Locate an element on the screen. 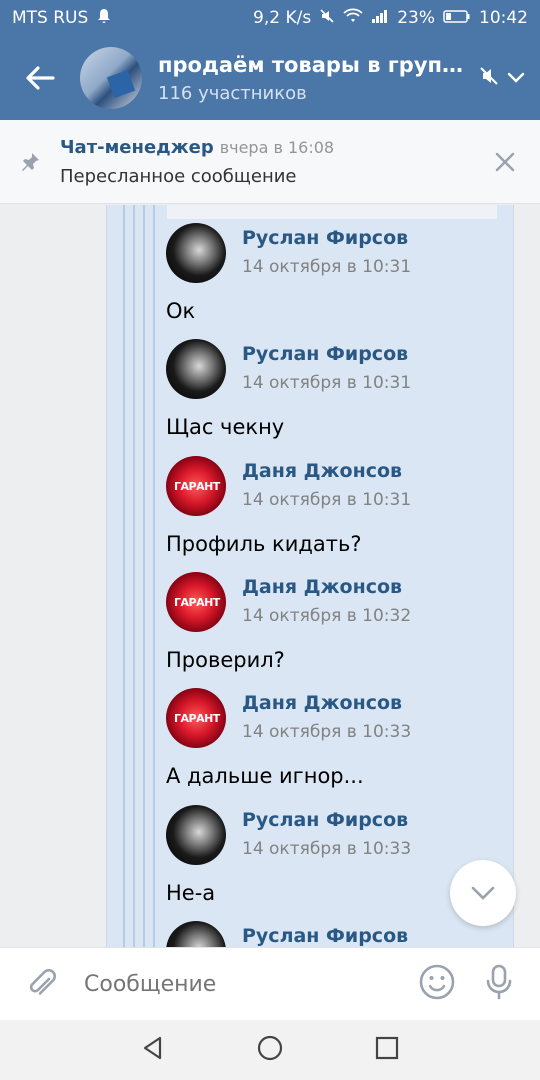 The width and height of the screenshot is (540, 1080). mute-icon is located at coordinates (489, 78).